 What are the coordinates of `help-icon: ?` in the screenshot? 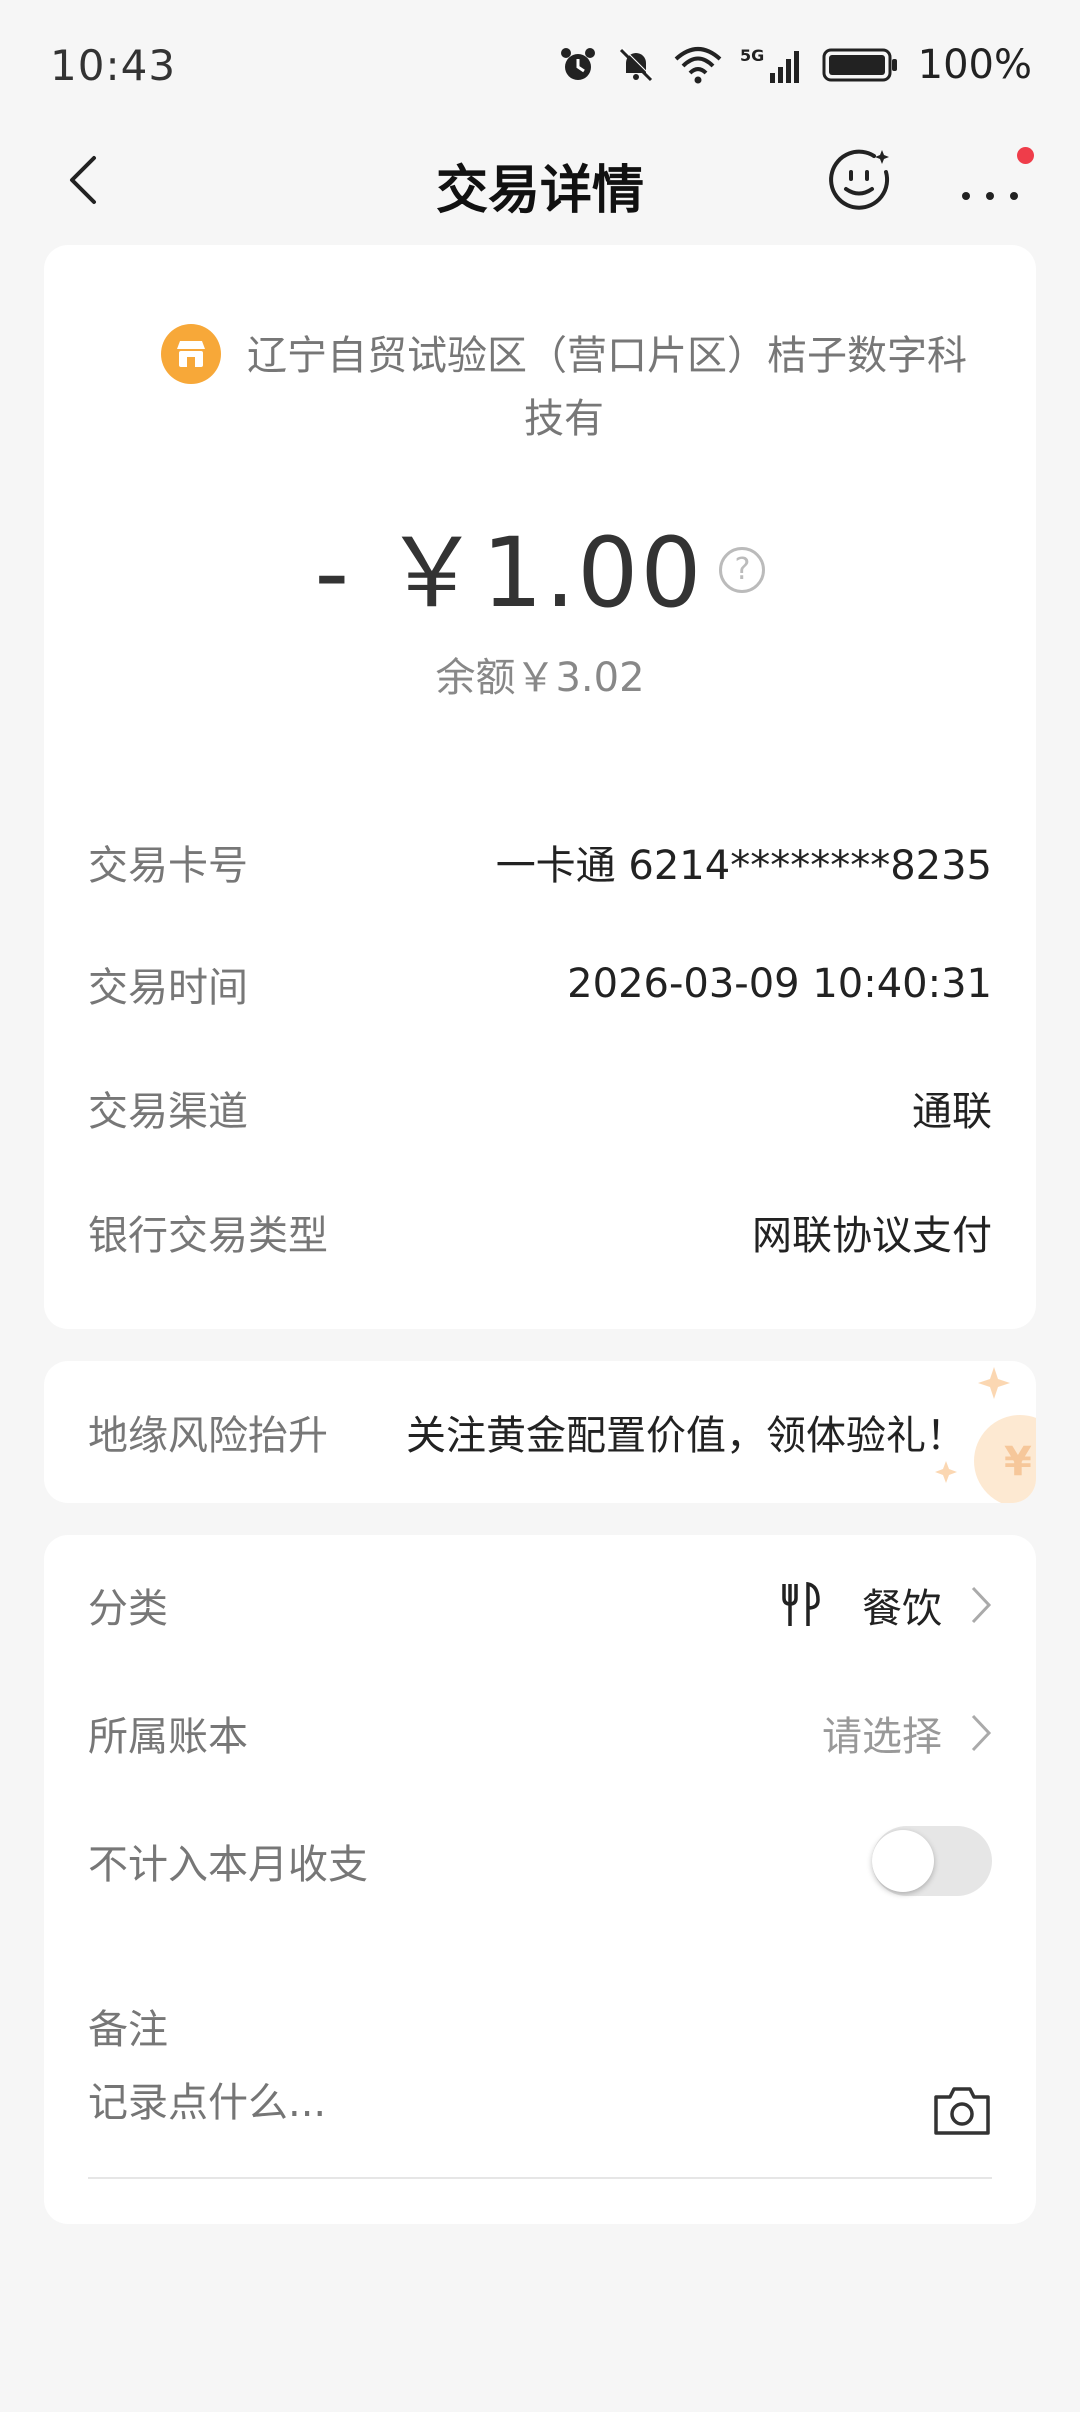 It's located at (742, 569).